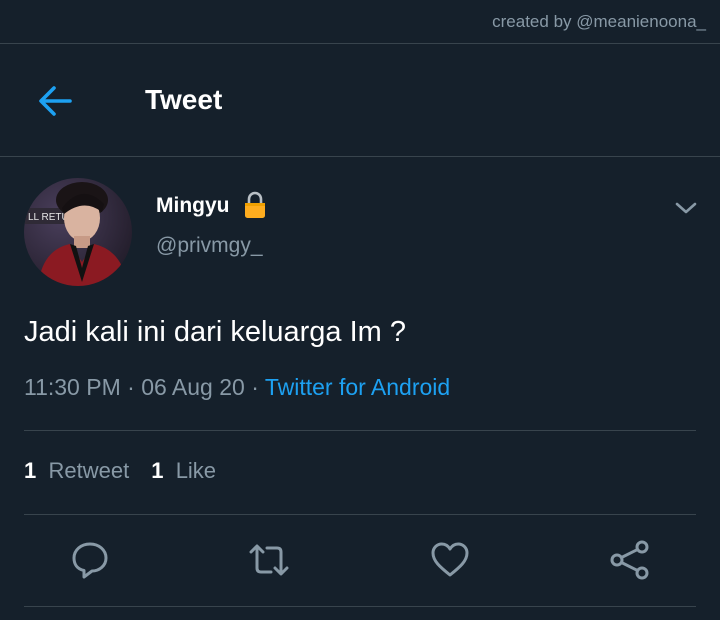 This screenshot has width=720, height=620. I want to click on user-handle: @privmgy_, so click(209, 246).